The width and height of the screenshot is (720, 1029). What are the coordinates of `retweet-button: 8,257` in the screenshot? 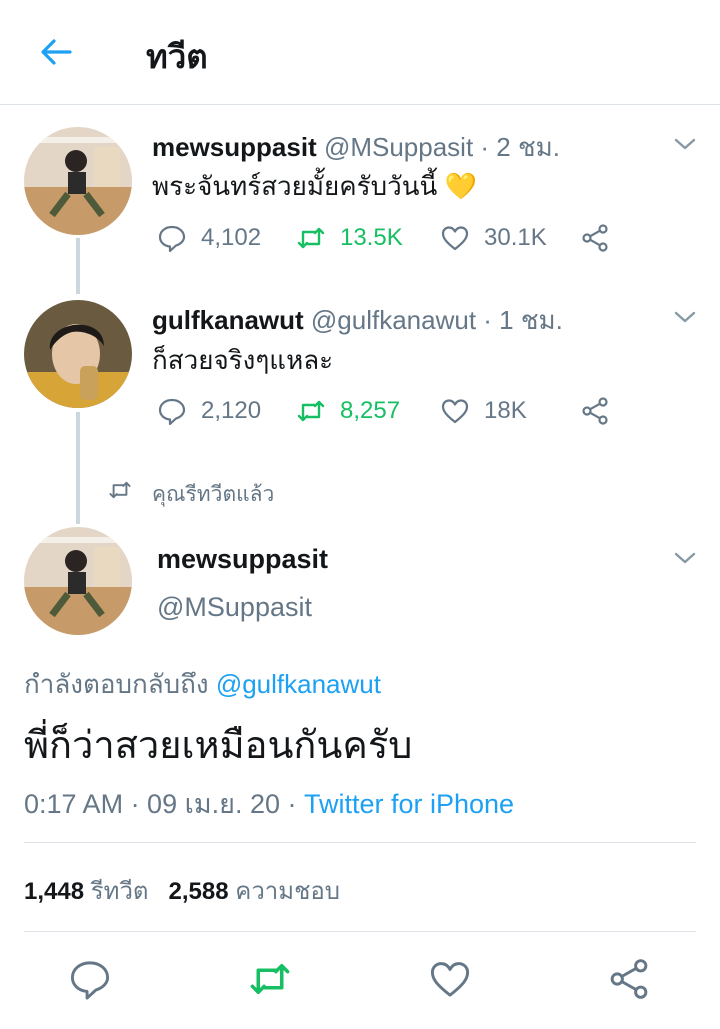 It's located at (348, 411).